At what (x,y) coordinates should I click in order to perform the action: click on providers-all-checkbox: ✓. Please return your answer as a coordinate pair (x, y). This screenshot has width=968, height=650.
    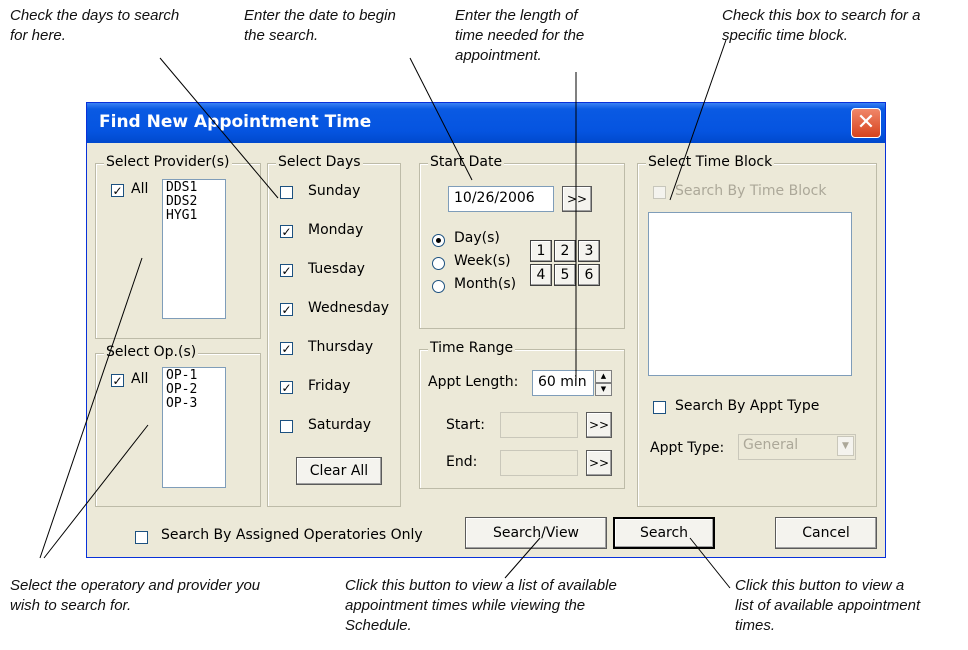
    Looking at the image, I should click on (117, 190).